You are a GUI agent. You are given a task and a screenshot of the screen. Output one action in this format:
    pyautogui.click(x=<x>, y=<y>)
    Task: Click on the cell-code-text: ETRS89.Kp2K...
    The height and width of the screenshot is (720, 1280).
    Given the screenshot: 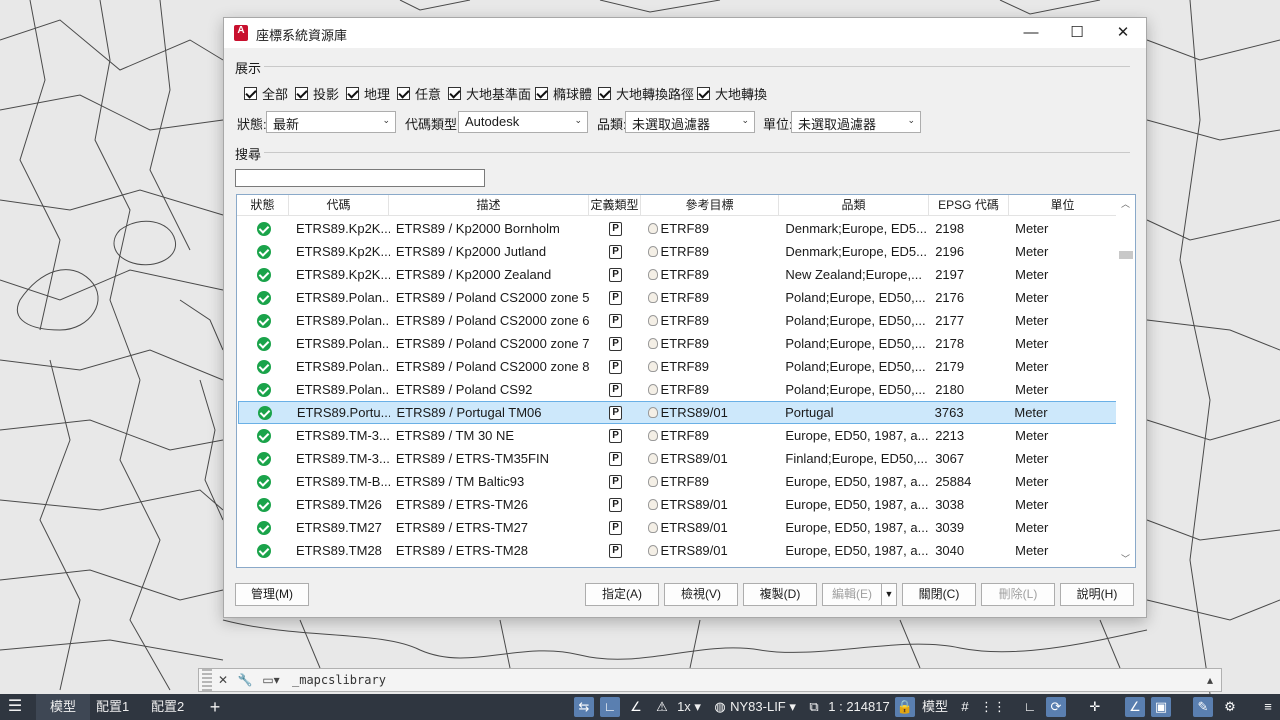 What is the action you would take?
    pyautogui.click(x=342, y=274)
    